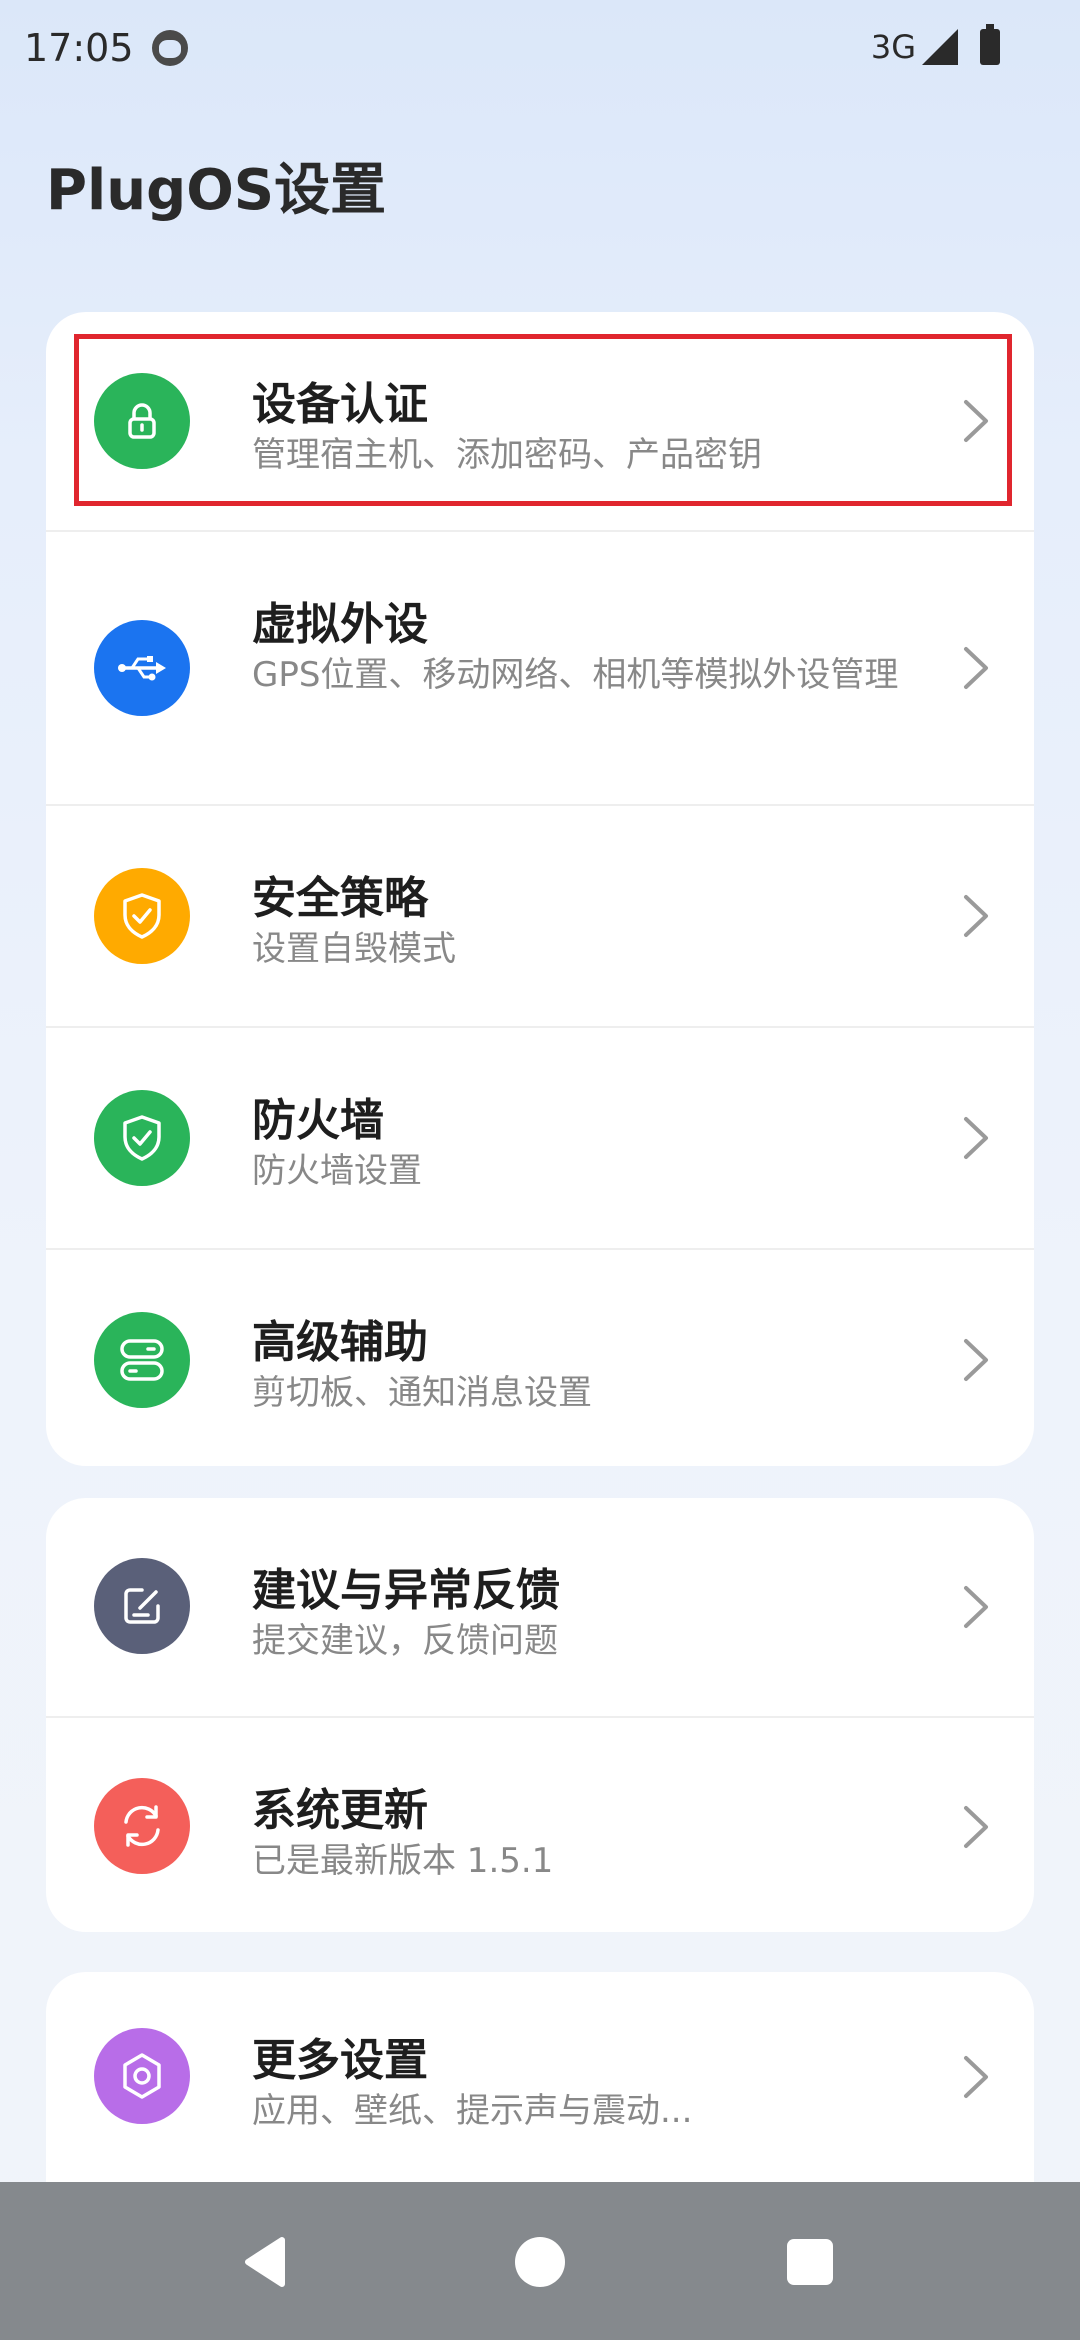 This screenshot has width=1080, height=2340. I want to click on item-subtitle: 已是最新版本 1.5.1, so click(403, 1861).